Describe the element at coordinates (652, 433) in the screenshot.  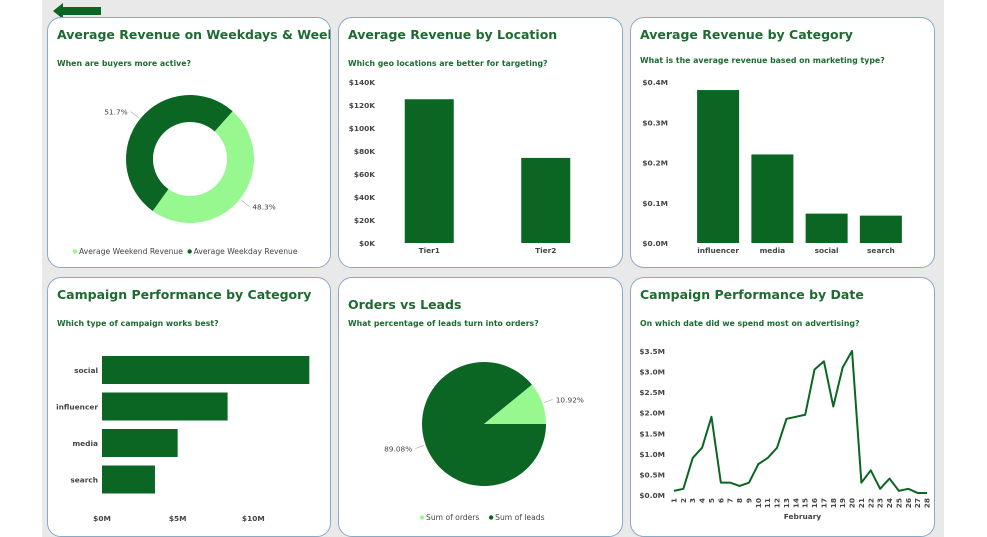
I see `y-tick-label: $1.5M` at that location.